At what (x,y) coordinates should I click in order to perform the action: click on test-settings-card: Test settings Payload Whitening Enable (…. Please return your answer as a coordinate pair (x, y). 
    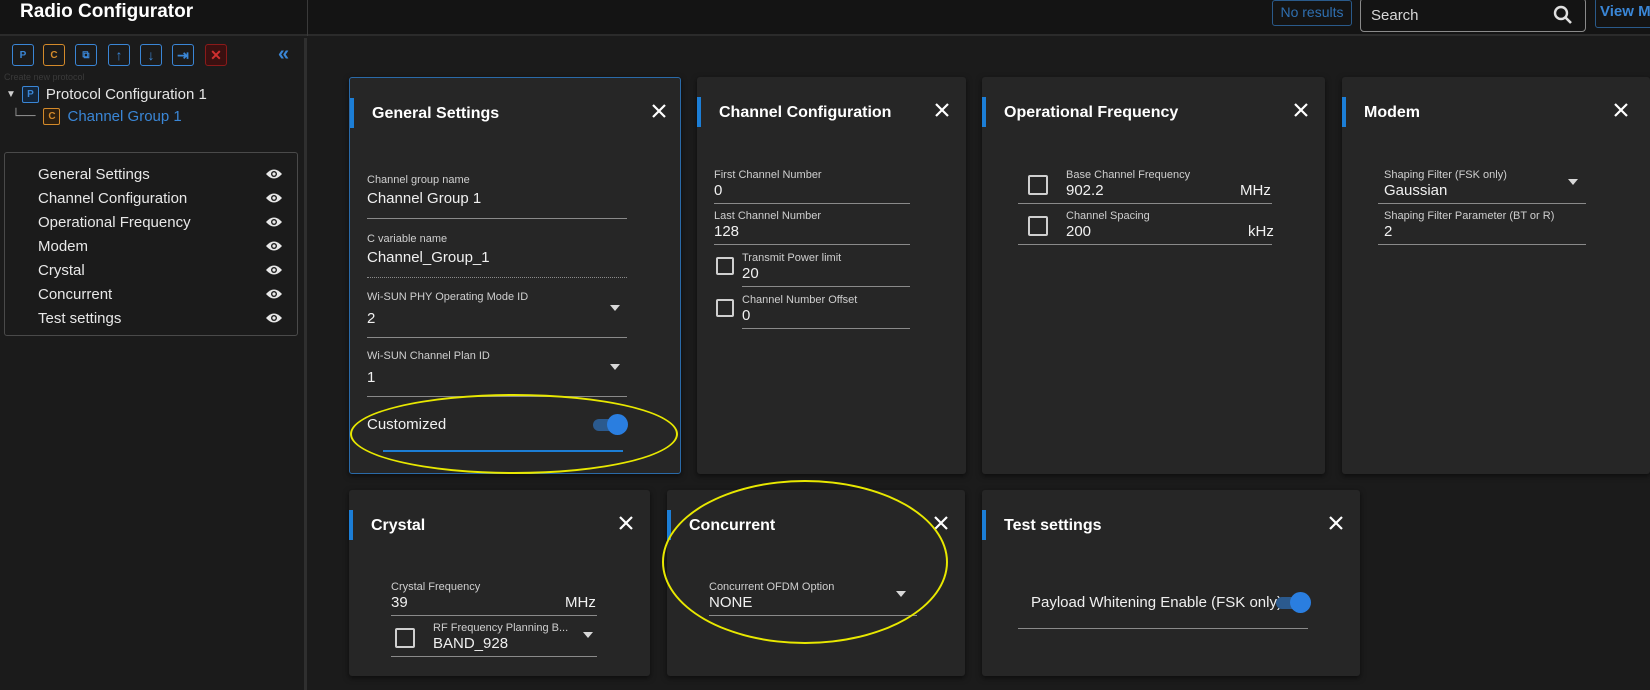
    Looking at the image, I should click on (1171, 583).